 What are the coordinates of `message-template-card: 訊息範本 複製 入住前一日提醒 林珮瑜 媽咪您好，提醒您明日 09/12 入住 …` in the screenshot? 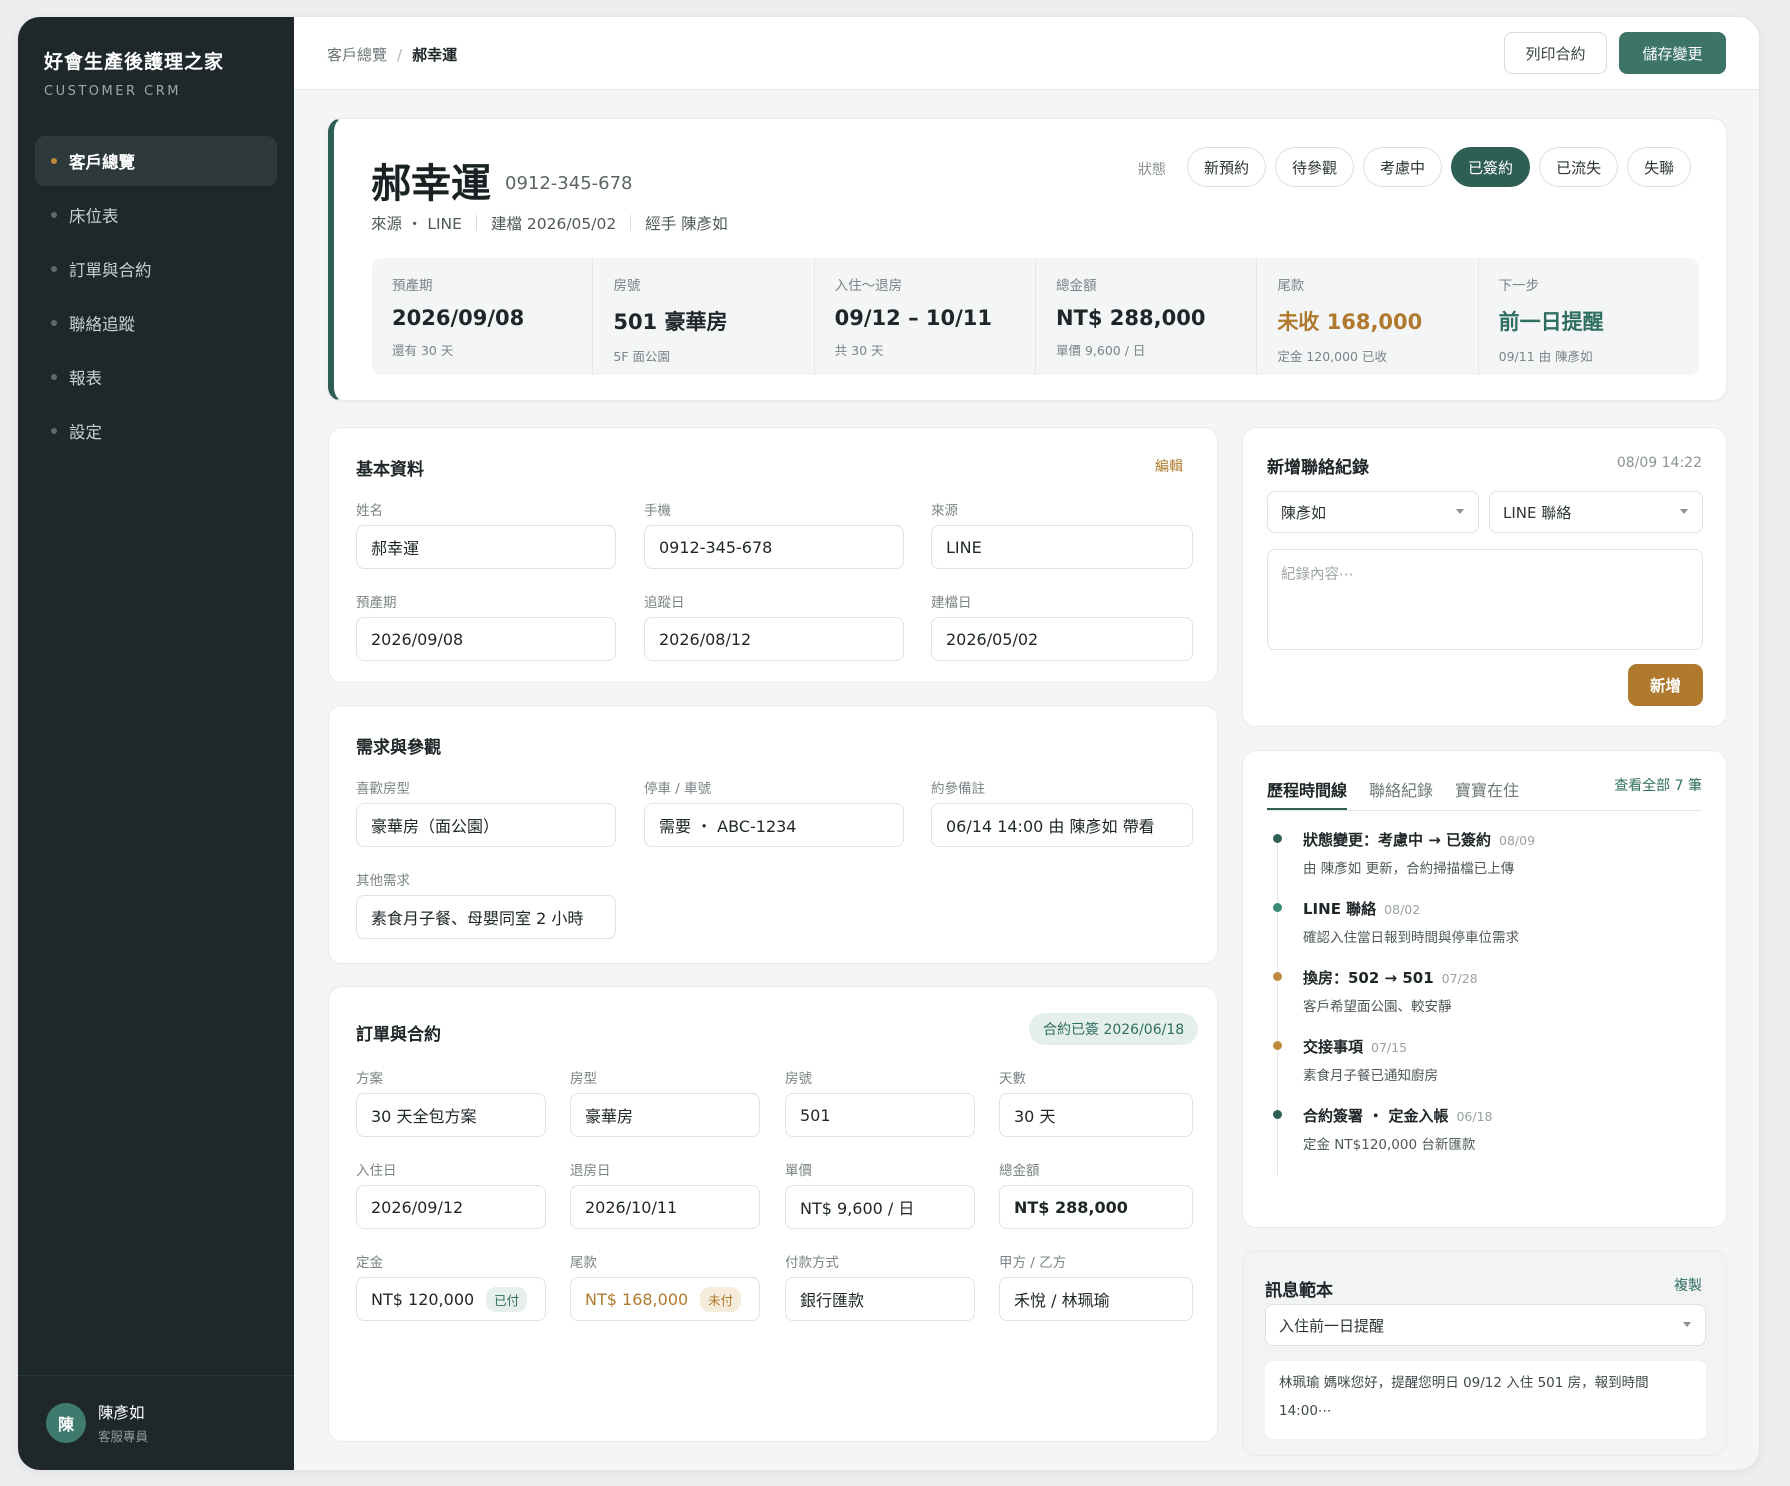 It's located at (1484, 1353).